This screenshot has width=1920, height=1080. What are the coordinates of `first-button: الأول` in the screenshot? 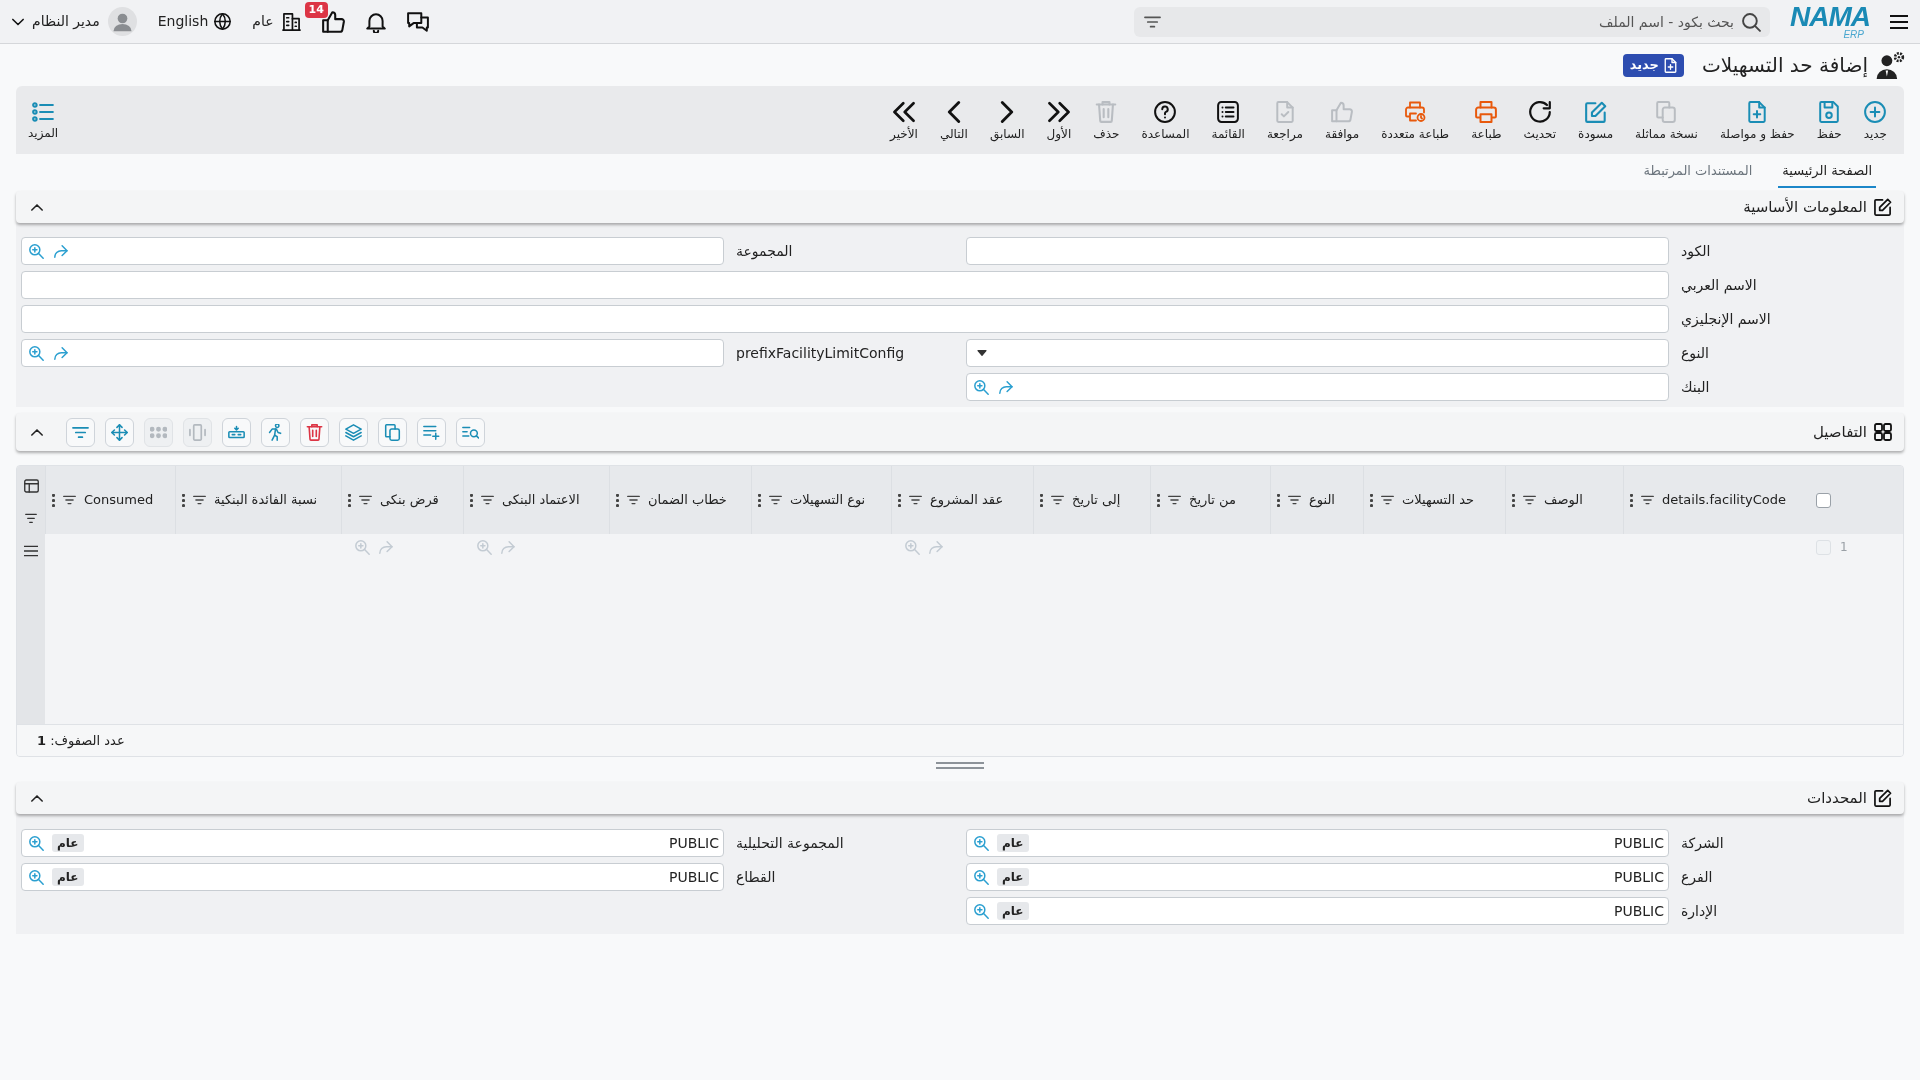 It's located at (1059, 120).